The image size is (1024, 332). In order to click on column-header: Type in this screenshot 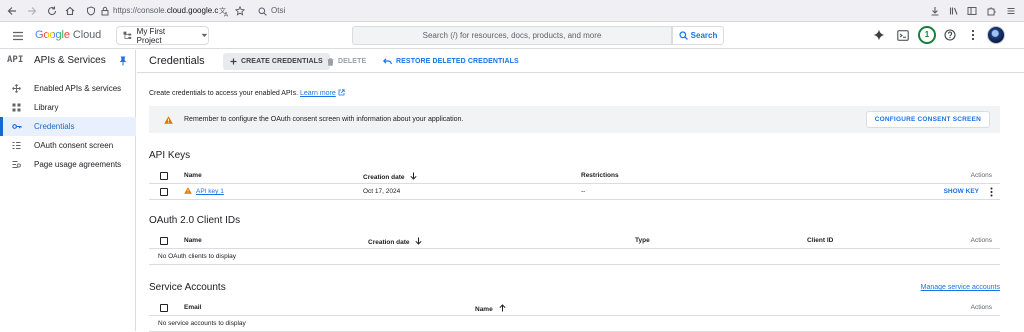, I will do `click(642, 240)`.